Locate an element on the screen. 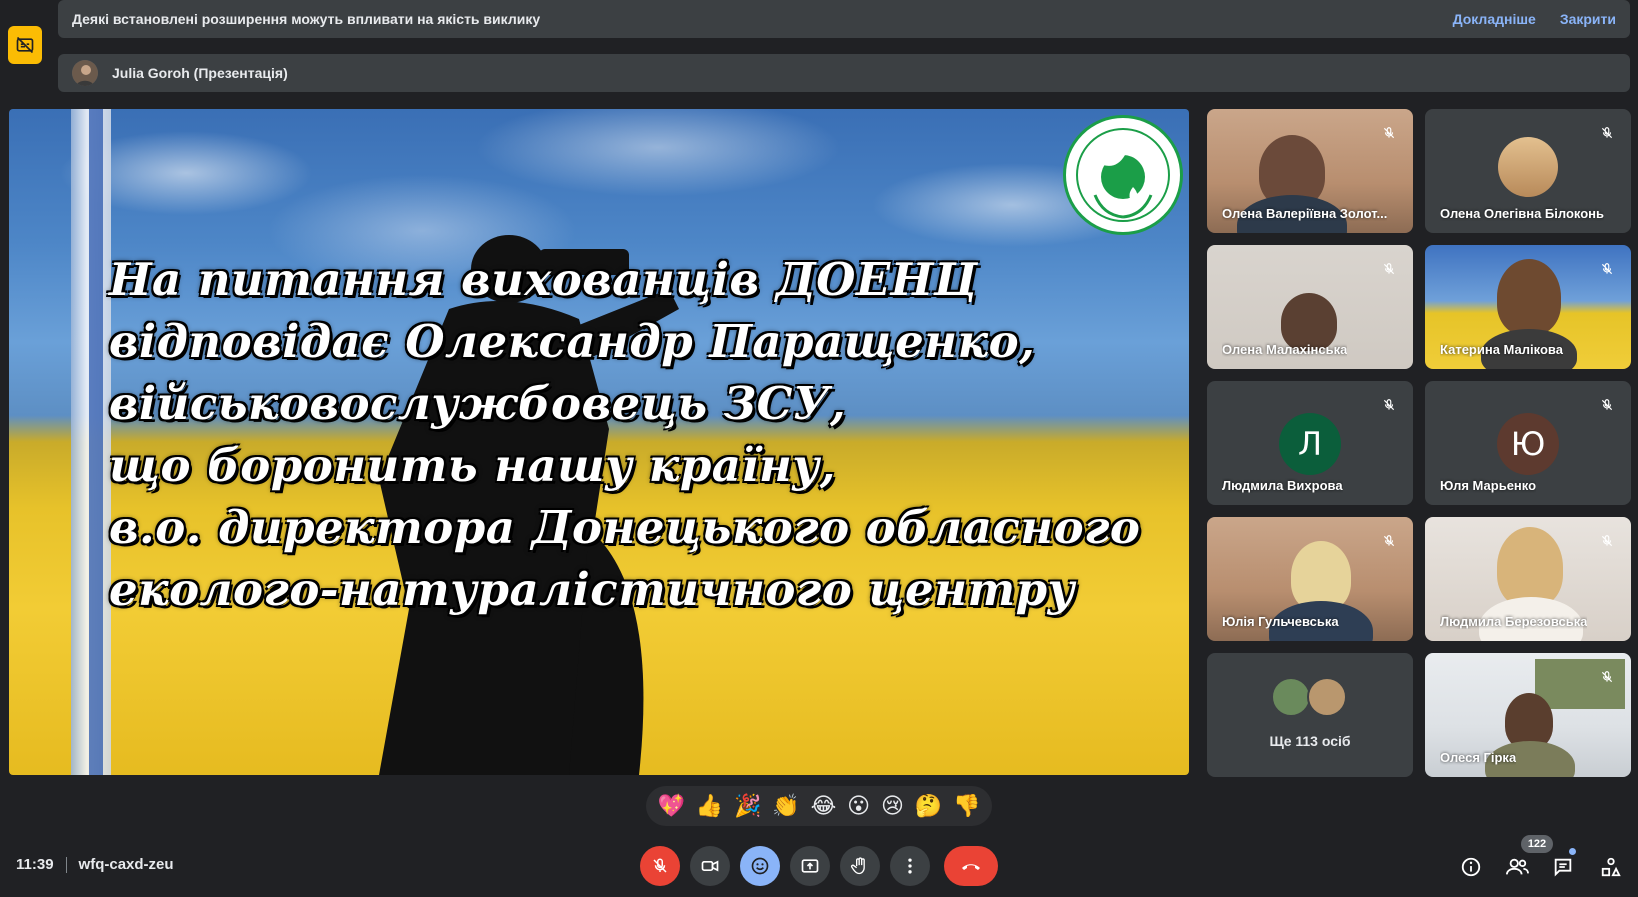 The image size is (1638, 897). info-icon is located at coordinates (1471, 867).